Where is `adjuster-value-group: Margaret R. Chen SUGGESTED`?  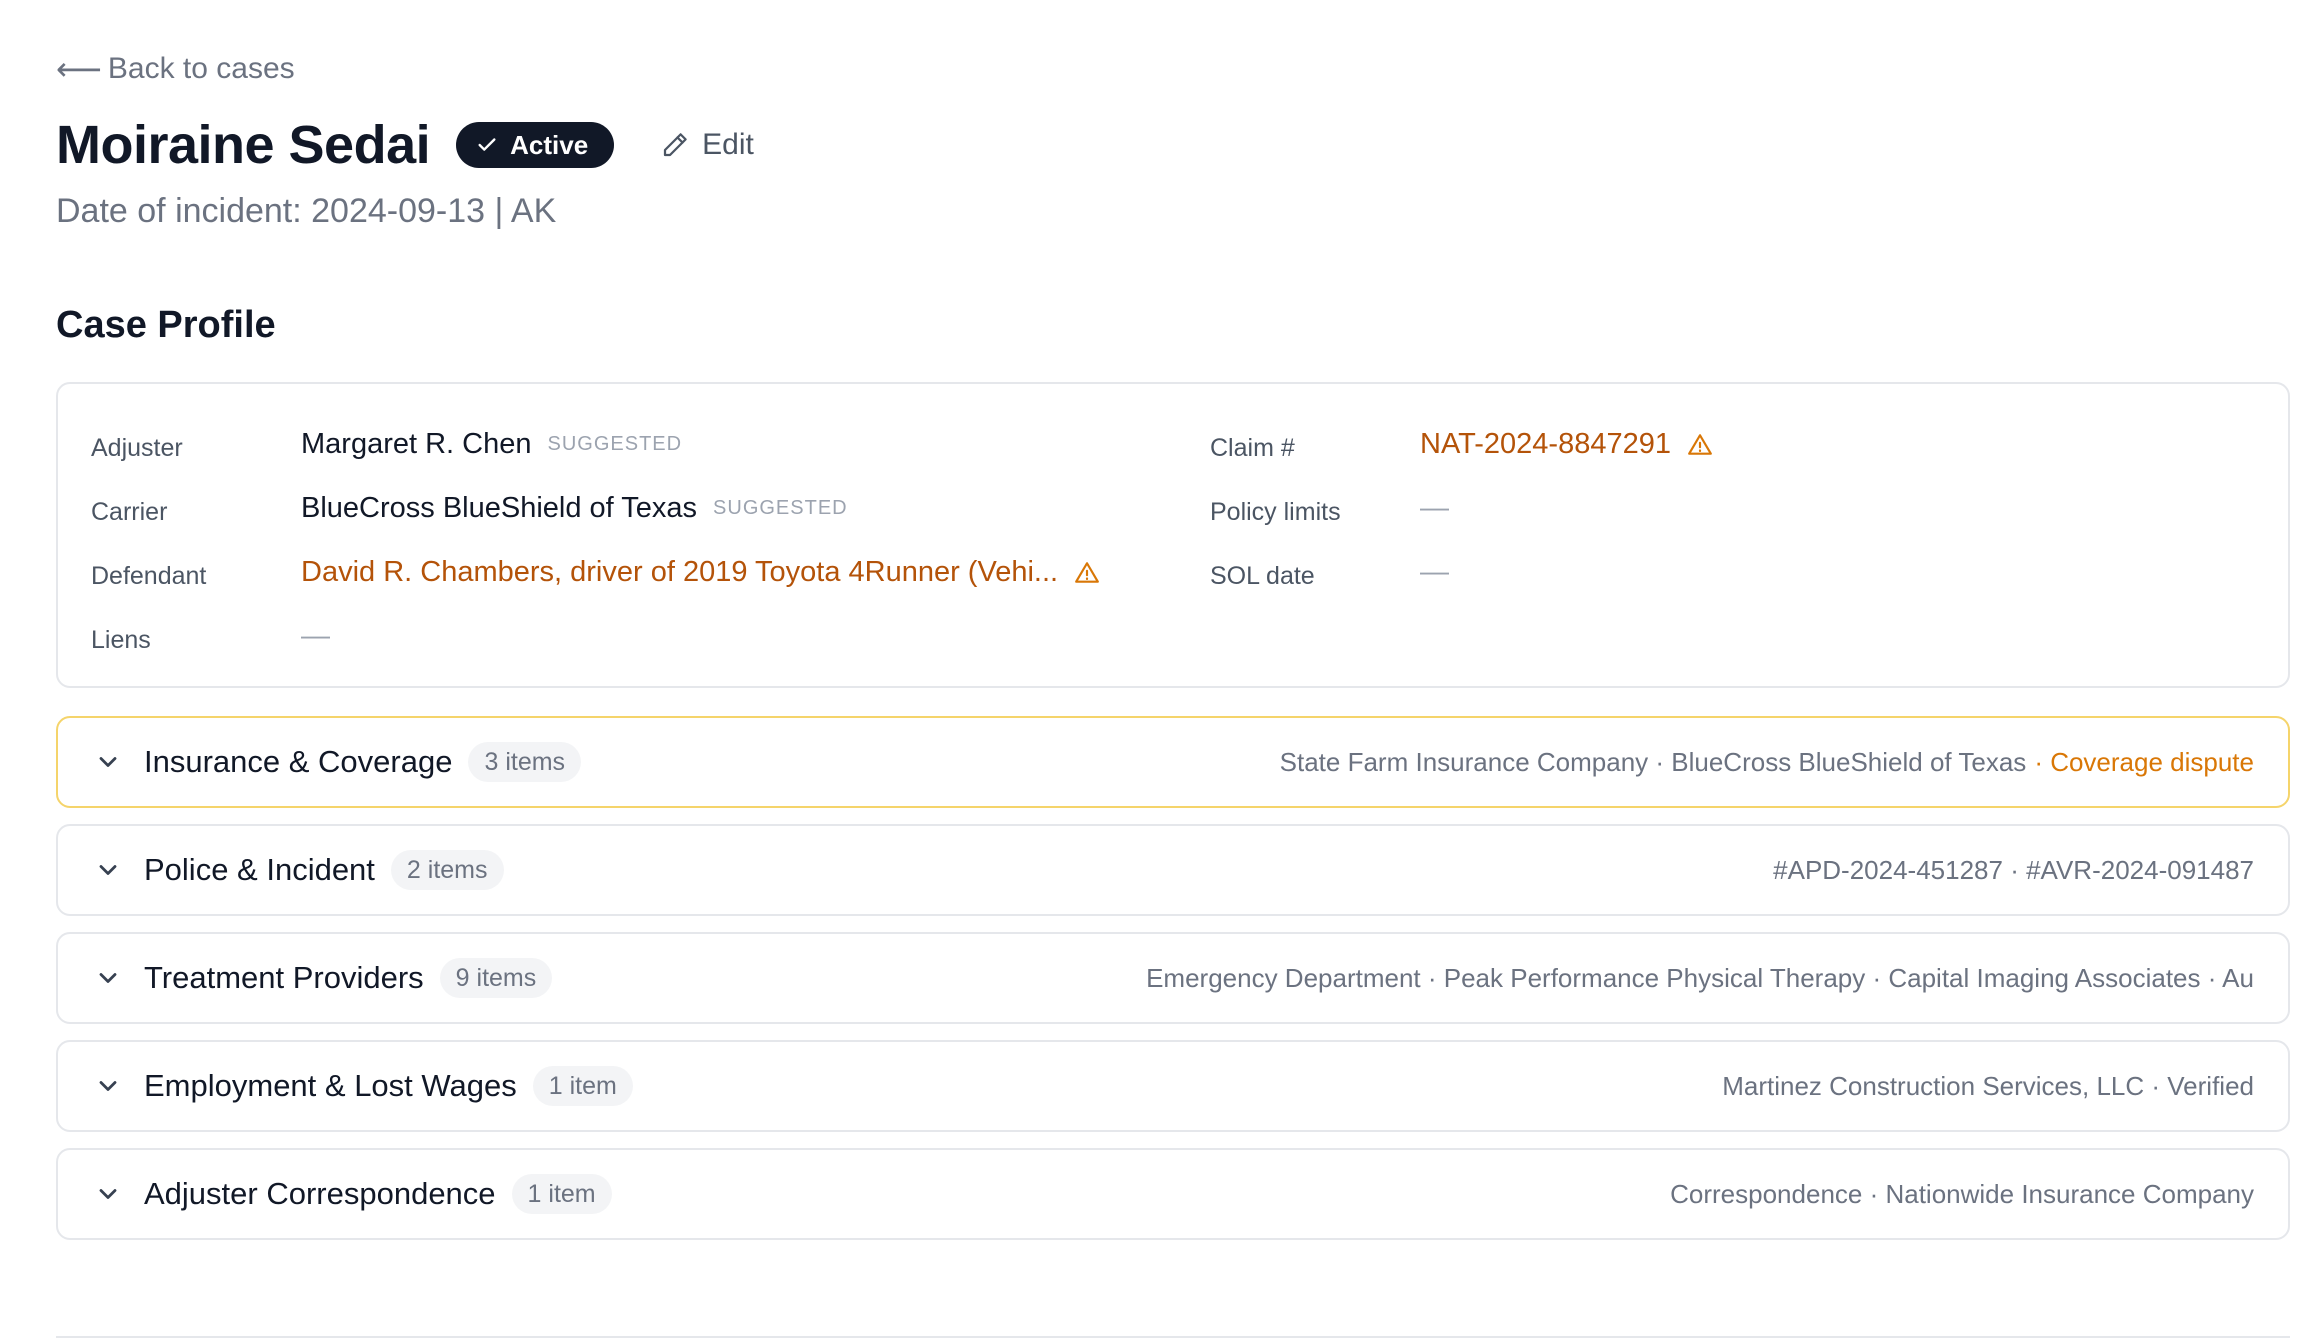
adjuster-value-group: Margaret R. Chen SUGGESTED is located at coordinates (491, 444).